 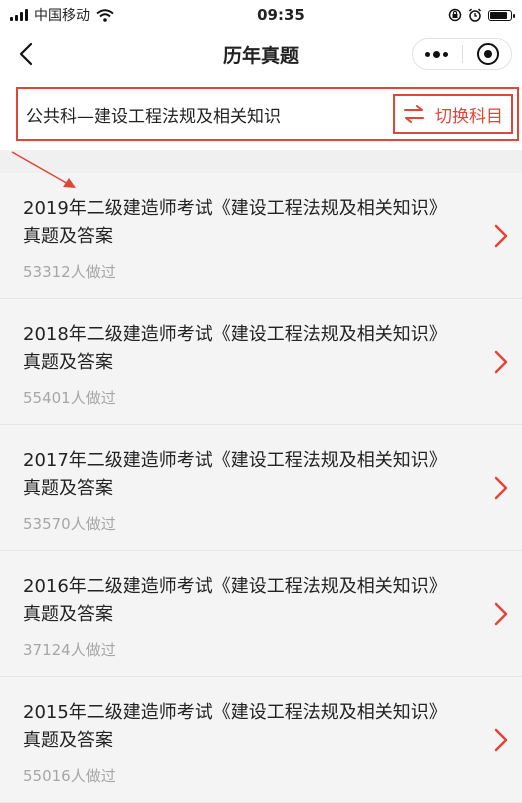 I want to click on switch-subject-label: 切换科目, so click(x=469, y=116).